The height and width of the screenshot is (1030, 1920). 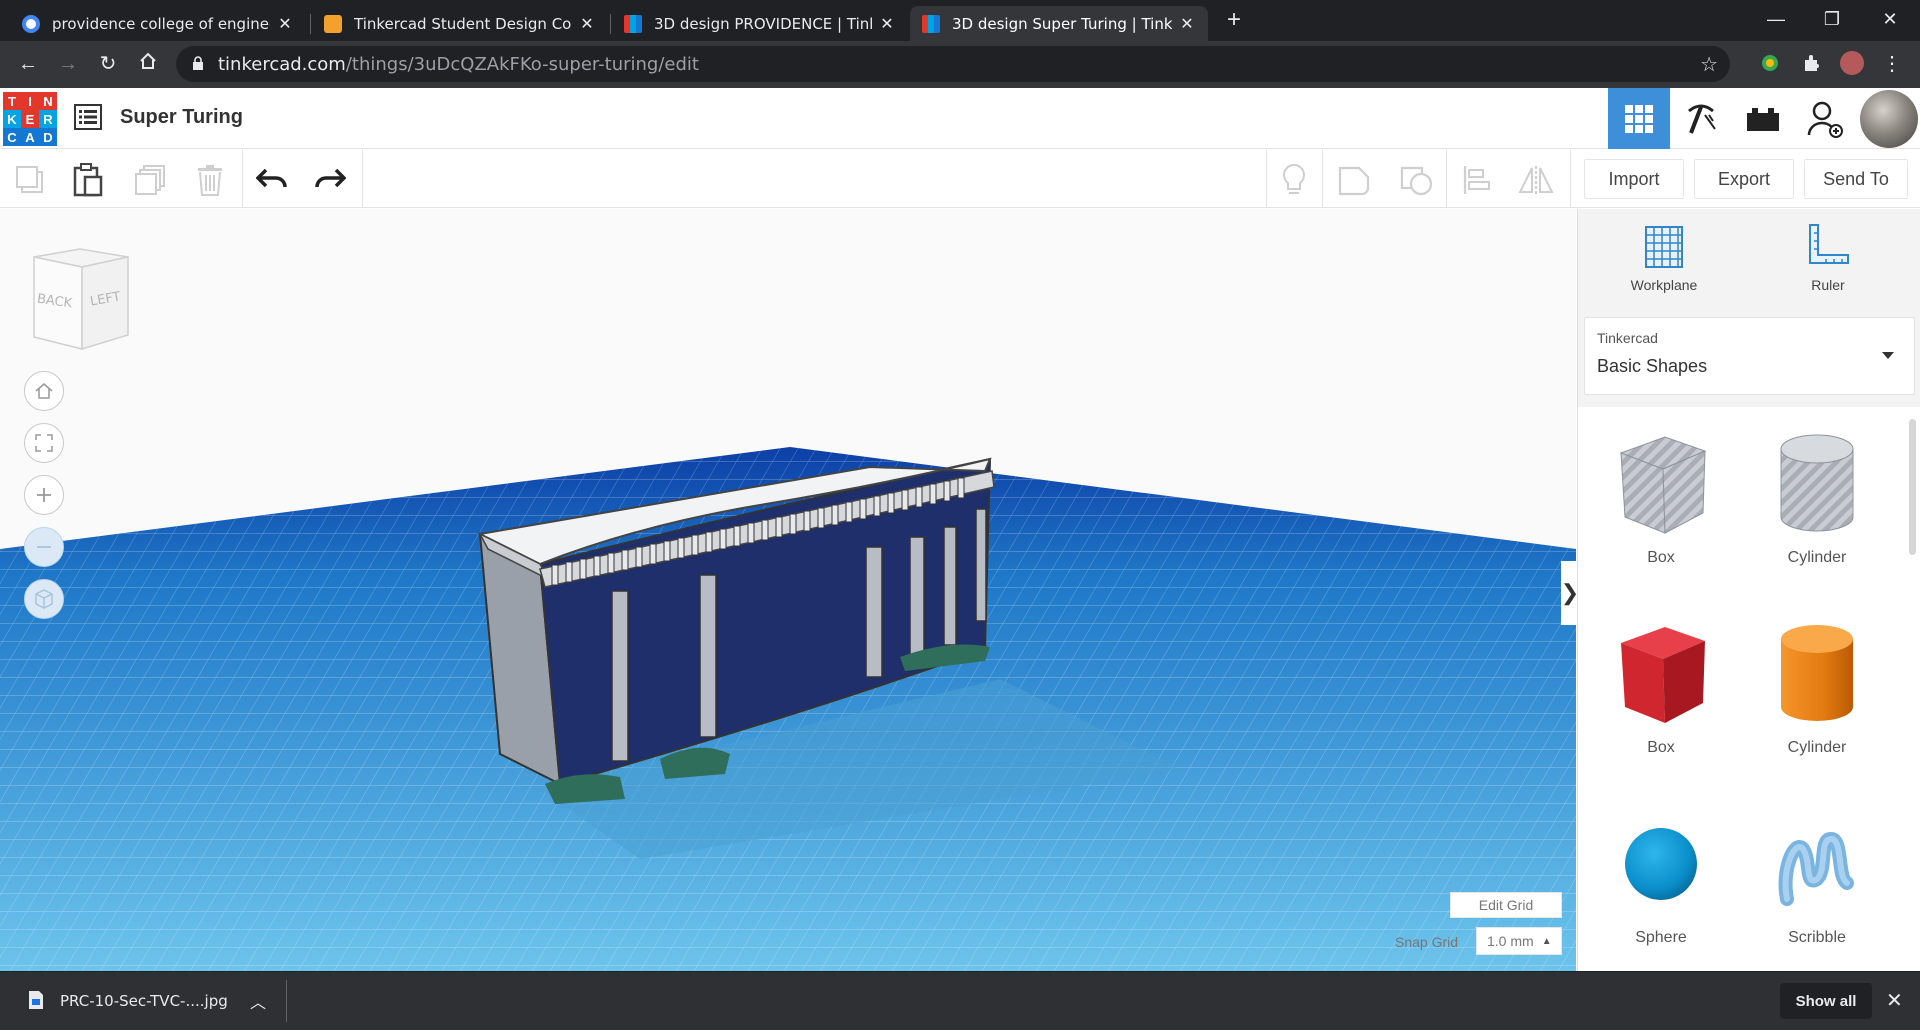 I want to click on reload-icon: ↻, so click(x=108, y=64).